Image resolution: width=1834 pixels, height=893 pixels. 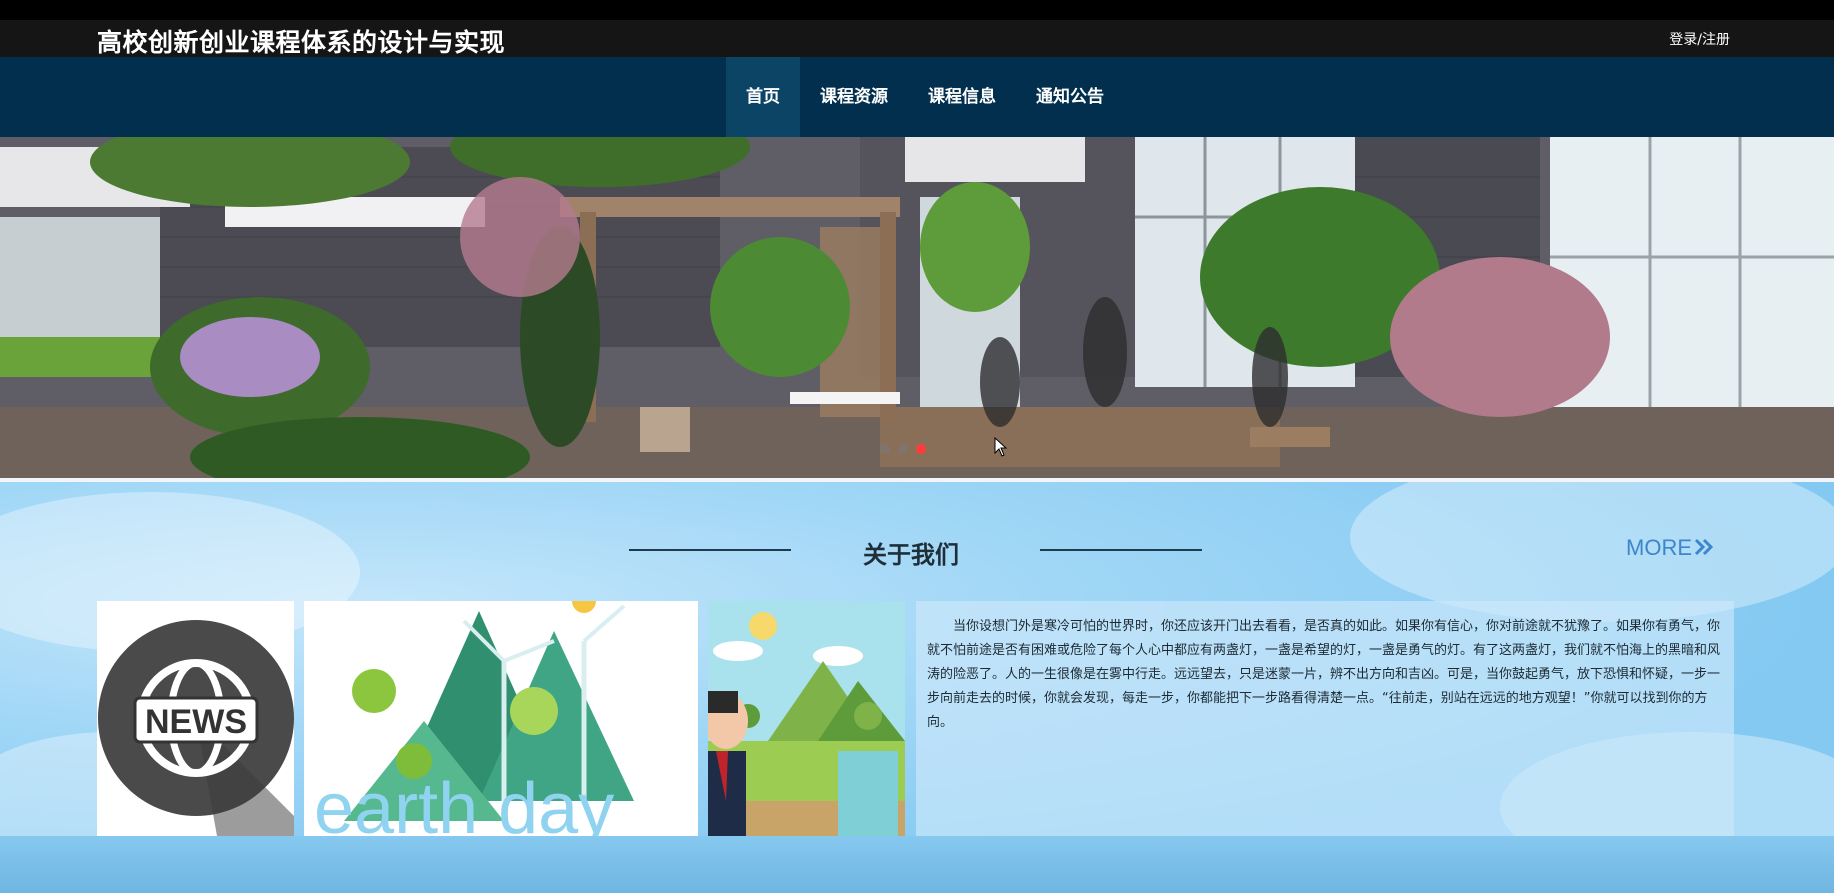 What do you see at coordinates (1070, 97) in the screenshot?
I see `nav-item-notices: 通知公告` at bounding box center [1070, 97].